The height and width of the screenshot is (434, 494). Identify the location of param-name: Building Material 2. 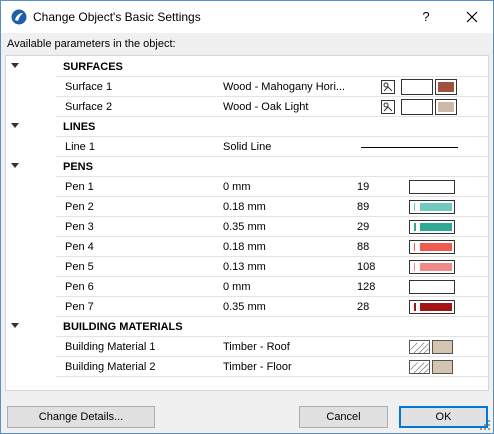
(110, 367).